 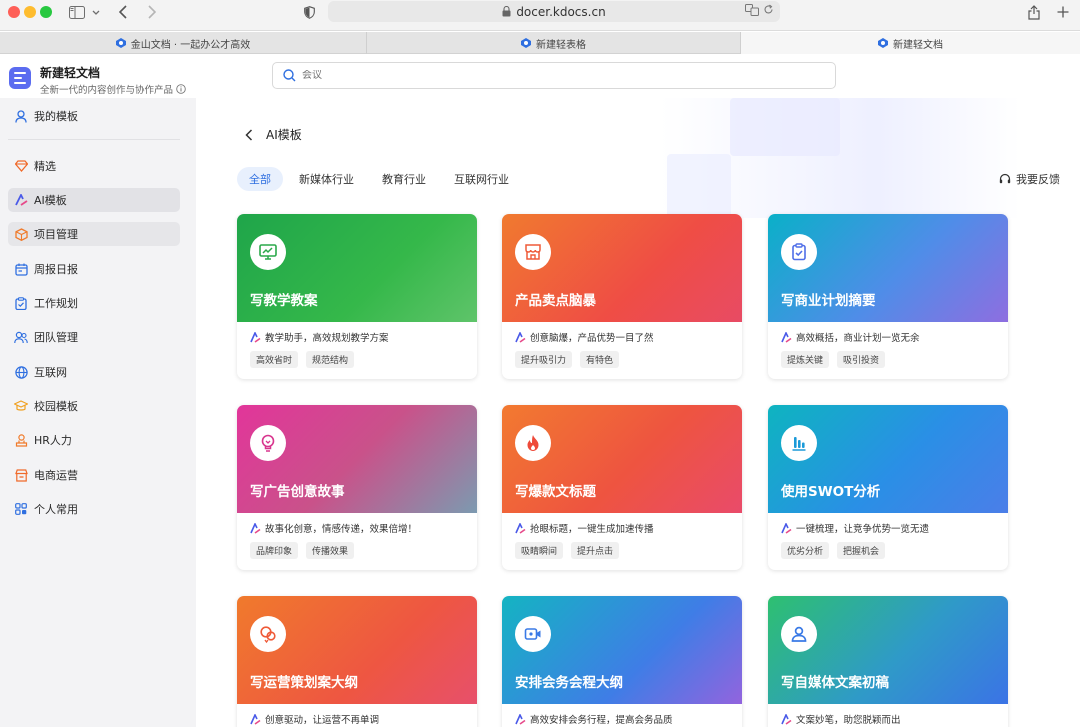 What do you see at coordinates (56, 406) in the screenshot?
I see `sidebar-item-label: 校园模板` at bounding box center [56, 406].